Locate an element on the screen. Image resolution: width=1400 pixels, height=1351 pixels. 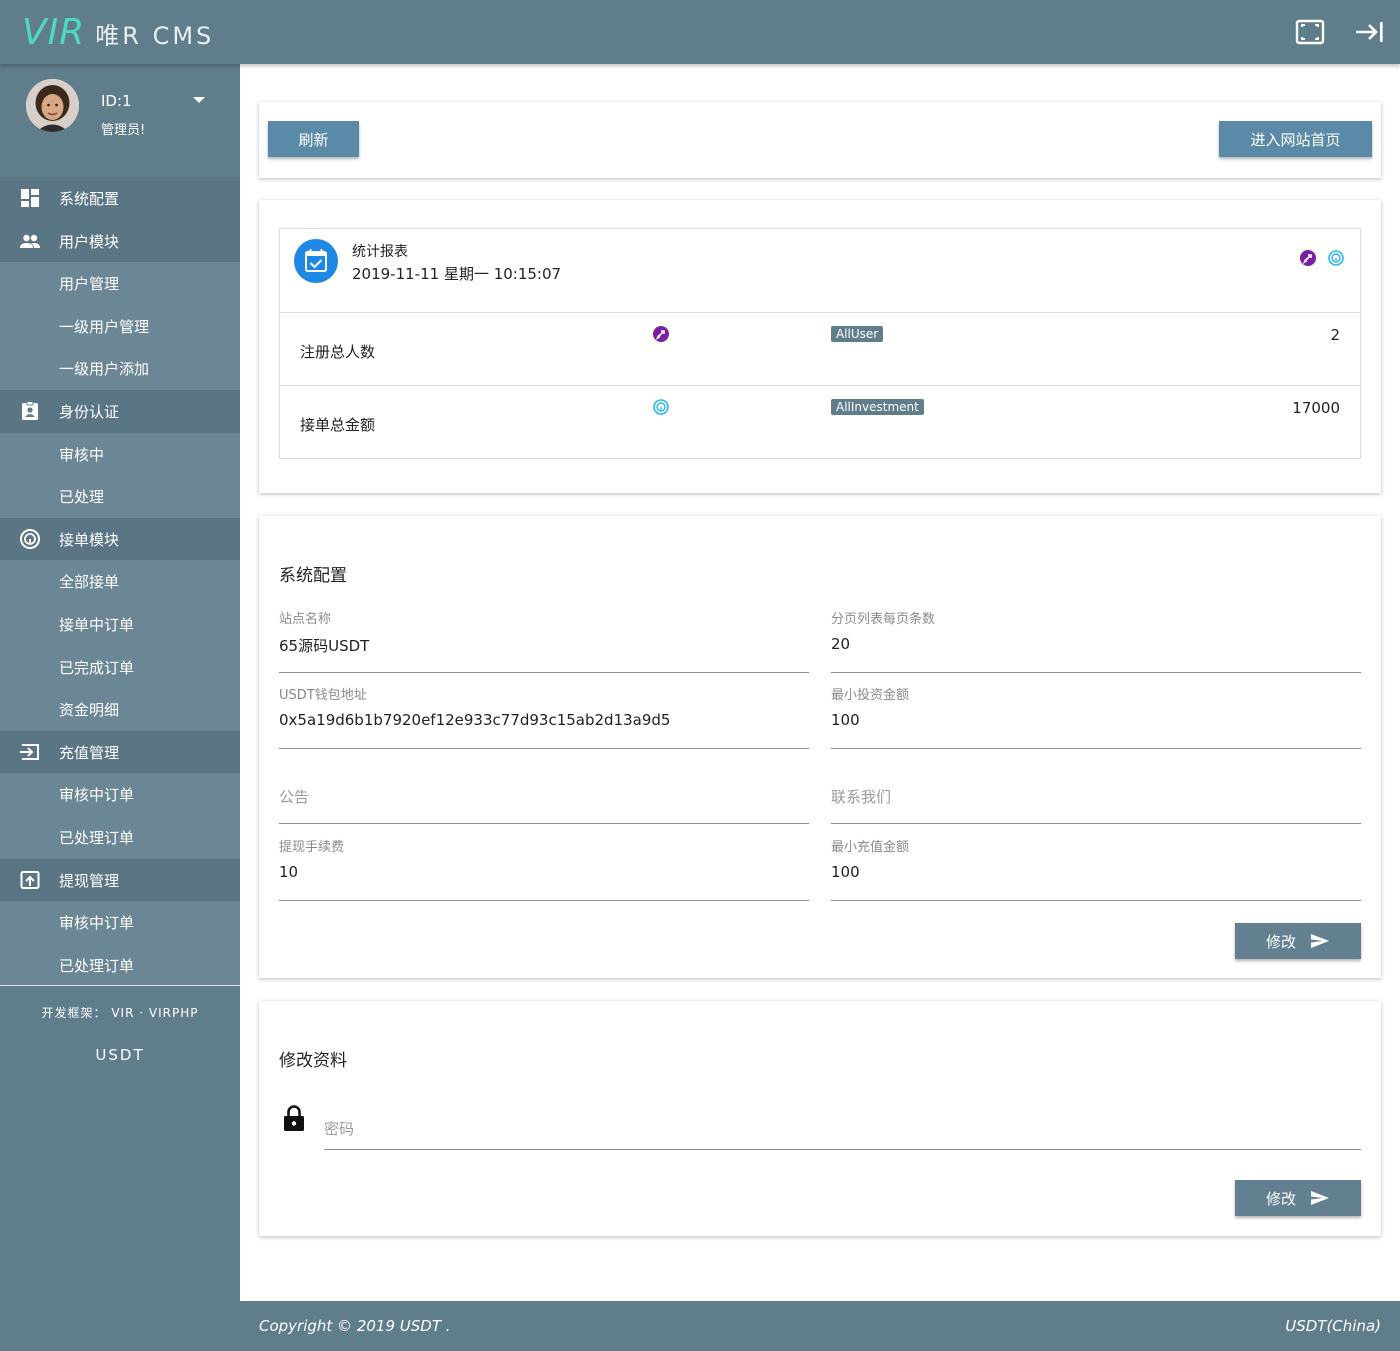
config-submit-button: 修改 is located at coordinates (1298, 941).